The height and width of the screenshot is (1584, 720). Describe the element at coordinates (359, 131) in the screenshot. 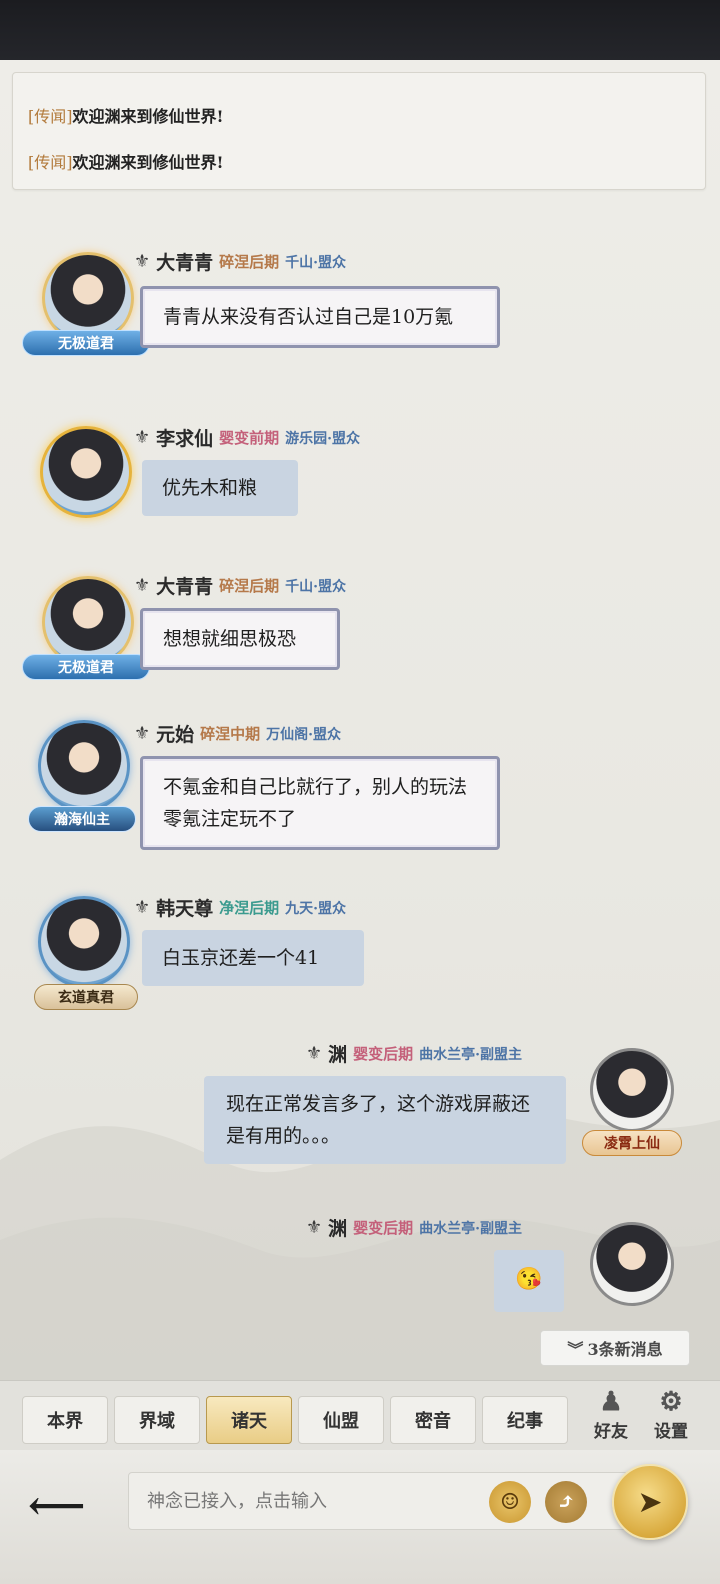

I see `notice-board: [传闻]欢迎渊来到修仙世界! [传闻]欢迎渊来到修仙世界!` at that location.